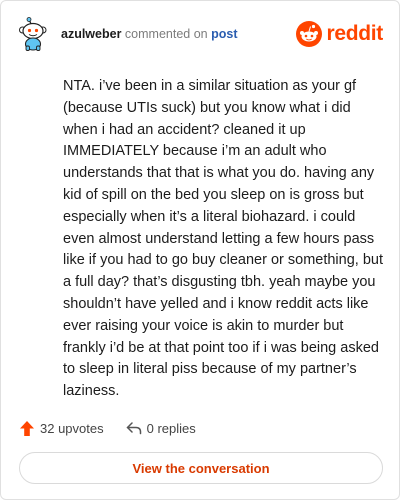 The height and width of the screenshot is (500, 400). I want to click on upvote-arrow-icon, so click(27, 428).